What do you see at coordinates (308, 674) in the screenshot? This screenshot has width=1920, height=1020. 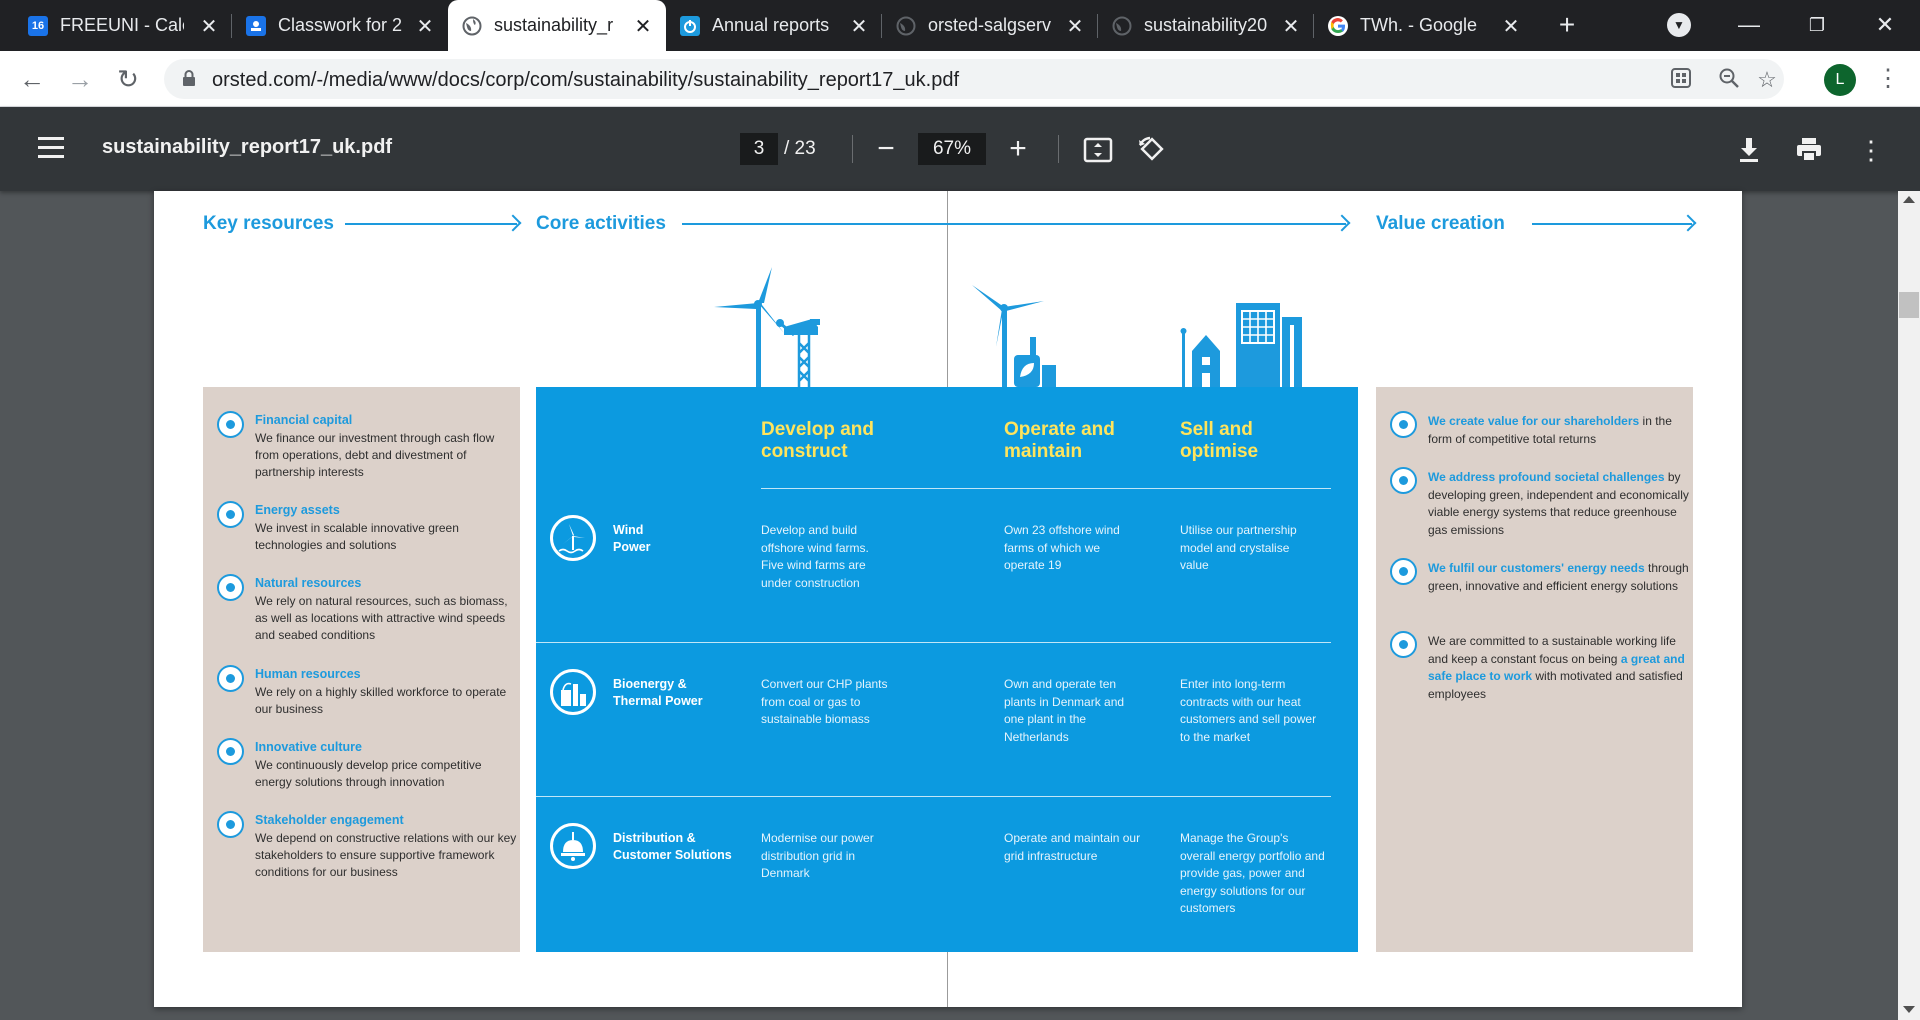 I see `resource-title: Human resources` at bounding box center [308, 674].